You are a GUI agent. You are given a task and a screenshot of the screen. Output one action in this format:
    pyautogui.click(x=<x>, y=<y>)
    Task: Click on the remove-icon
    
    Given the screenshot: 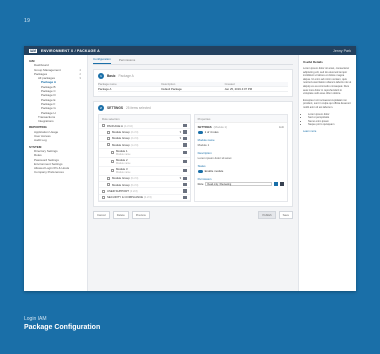 What is the action you would take?
    pyautogui.click(x=282, y=184)
    